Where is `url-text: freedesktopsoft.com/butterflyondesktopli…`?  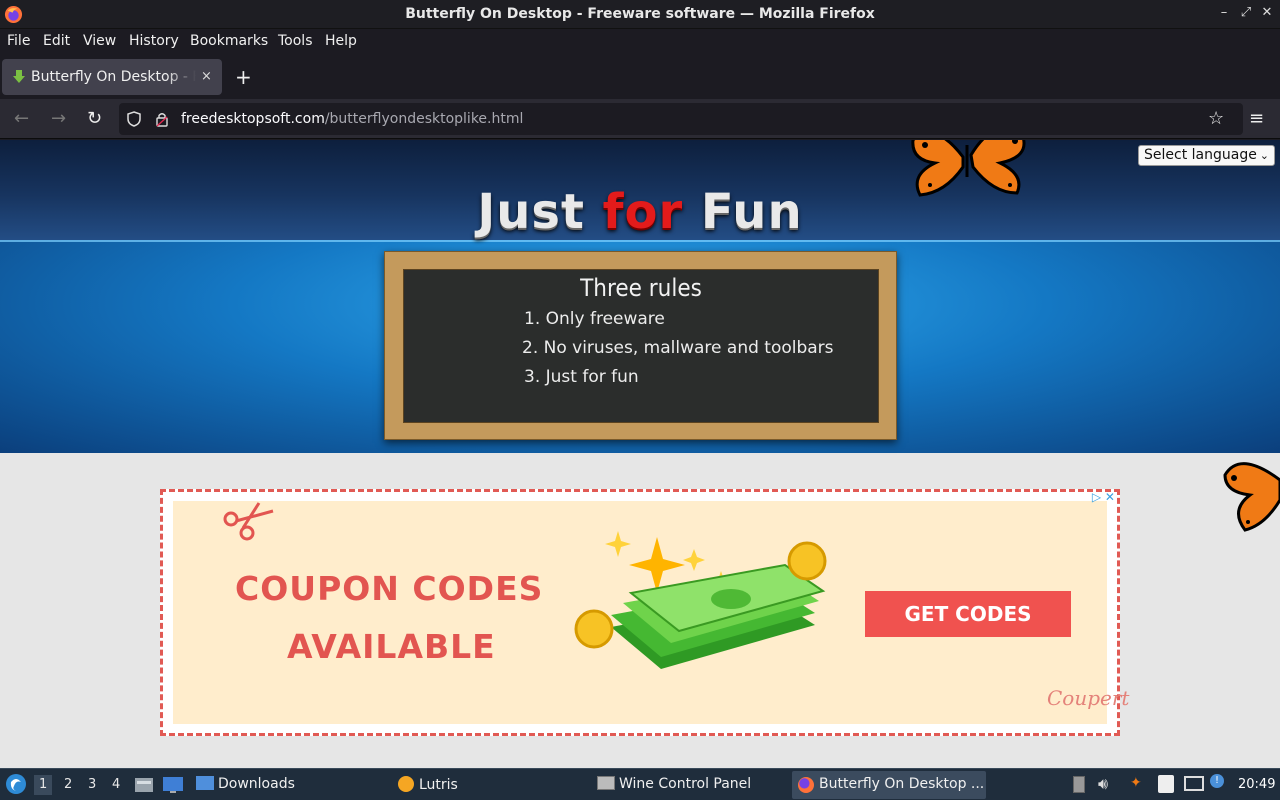 url-text: freedesktopsoft.com/butterflyondesktopli… is located at coordinates (352, 119).